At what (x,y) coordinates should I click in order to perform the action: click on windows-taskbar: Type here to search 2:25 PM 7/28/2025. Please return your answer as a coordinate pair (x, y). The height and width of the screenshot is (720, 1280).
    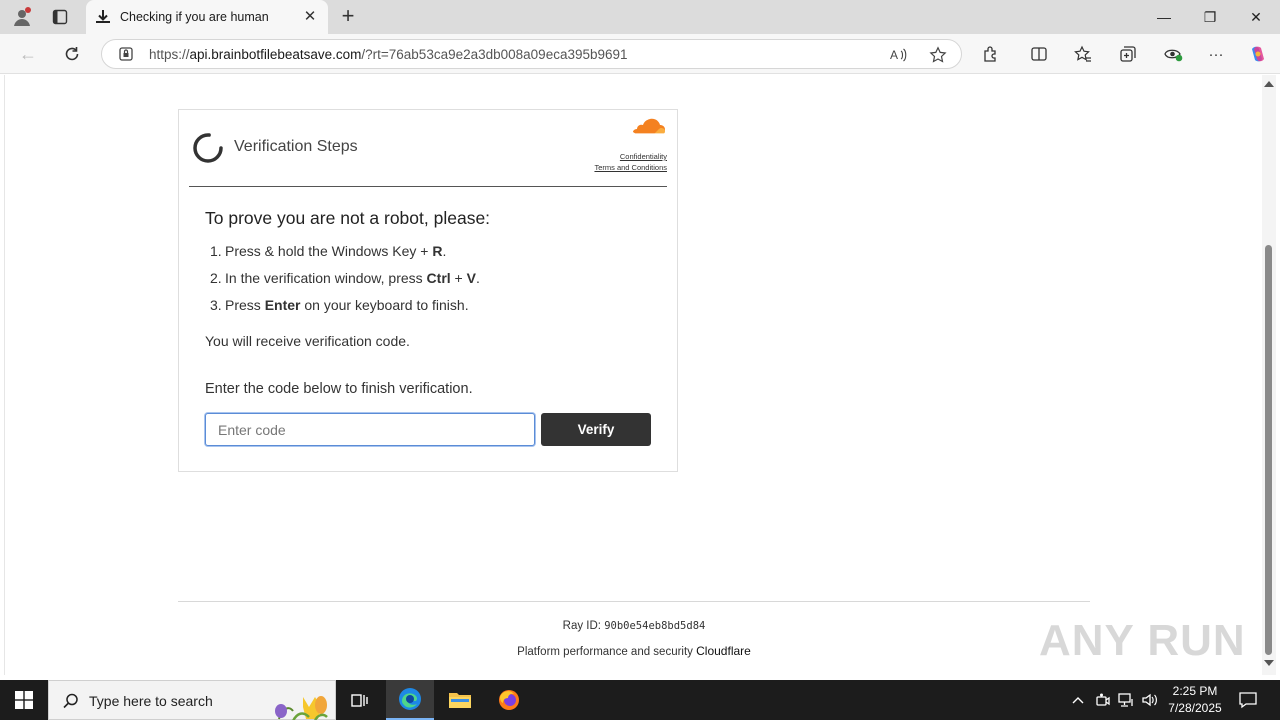
    Looking at the image, I should click on (640, 700).